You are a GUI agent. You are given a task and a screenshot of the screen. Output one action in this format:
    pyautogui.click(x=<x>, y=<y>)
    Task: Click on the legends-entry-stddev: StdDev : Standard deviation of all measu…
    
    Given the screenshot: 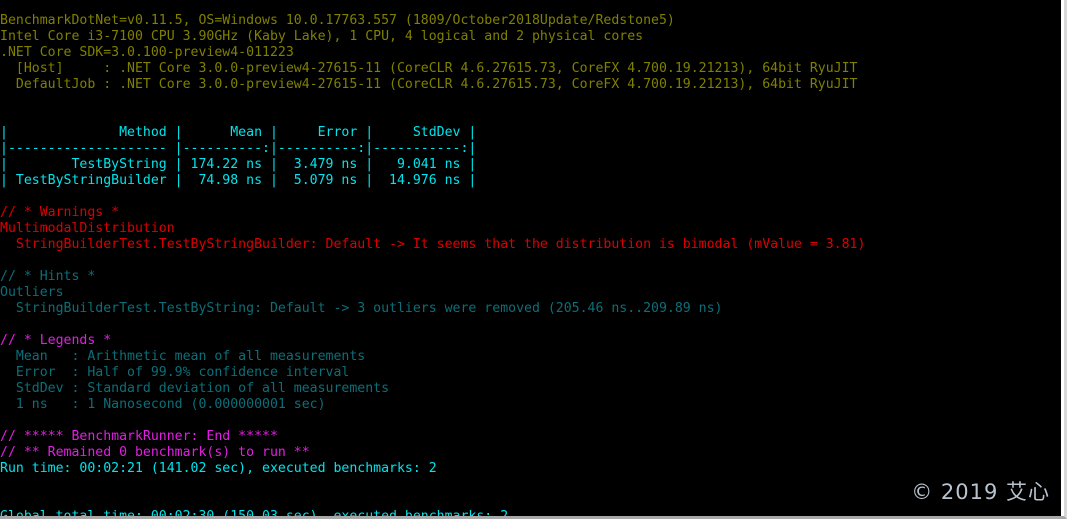 What is the action you would take?
    pyautogui.click(x=195, y=389)
    